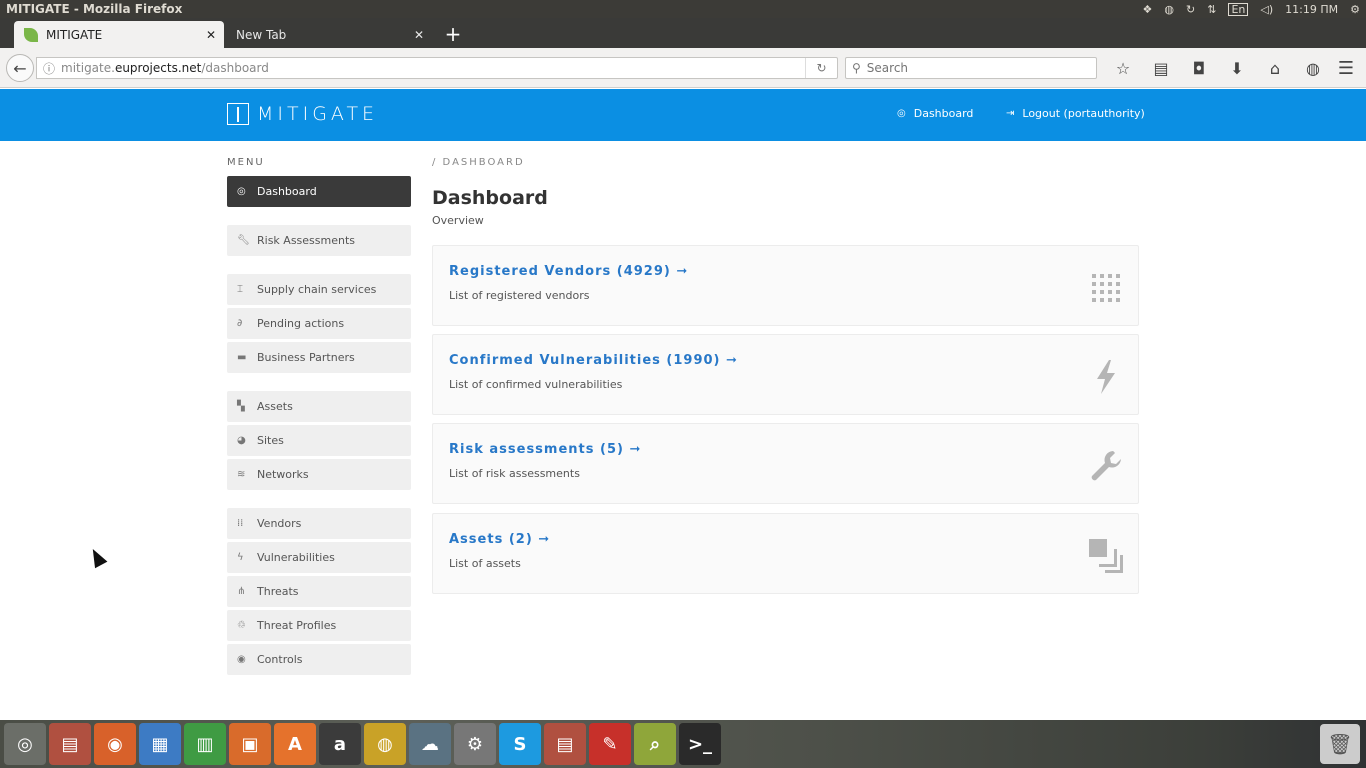 Image resolution: width=1366 pixels, height=768 pixels. What do you see at coordinates (241, 406) in the screenshot?
I see `assets-icon: ▚` at bounding box center [241, 406].